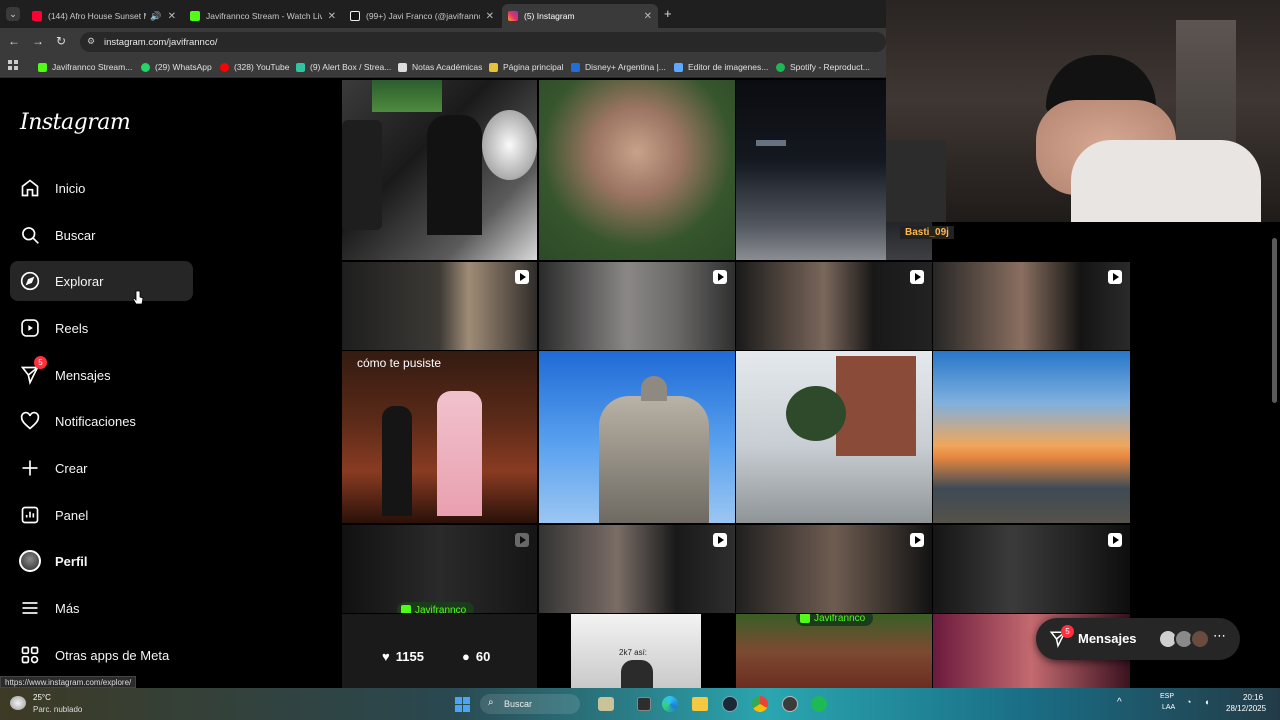 The image size is (1280, 720). I want to click on more-icon: ⋯, so click(1219, 636).